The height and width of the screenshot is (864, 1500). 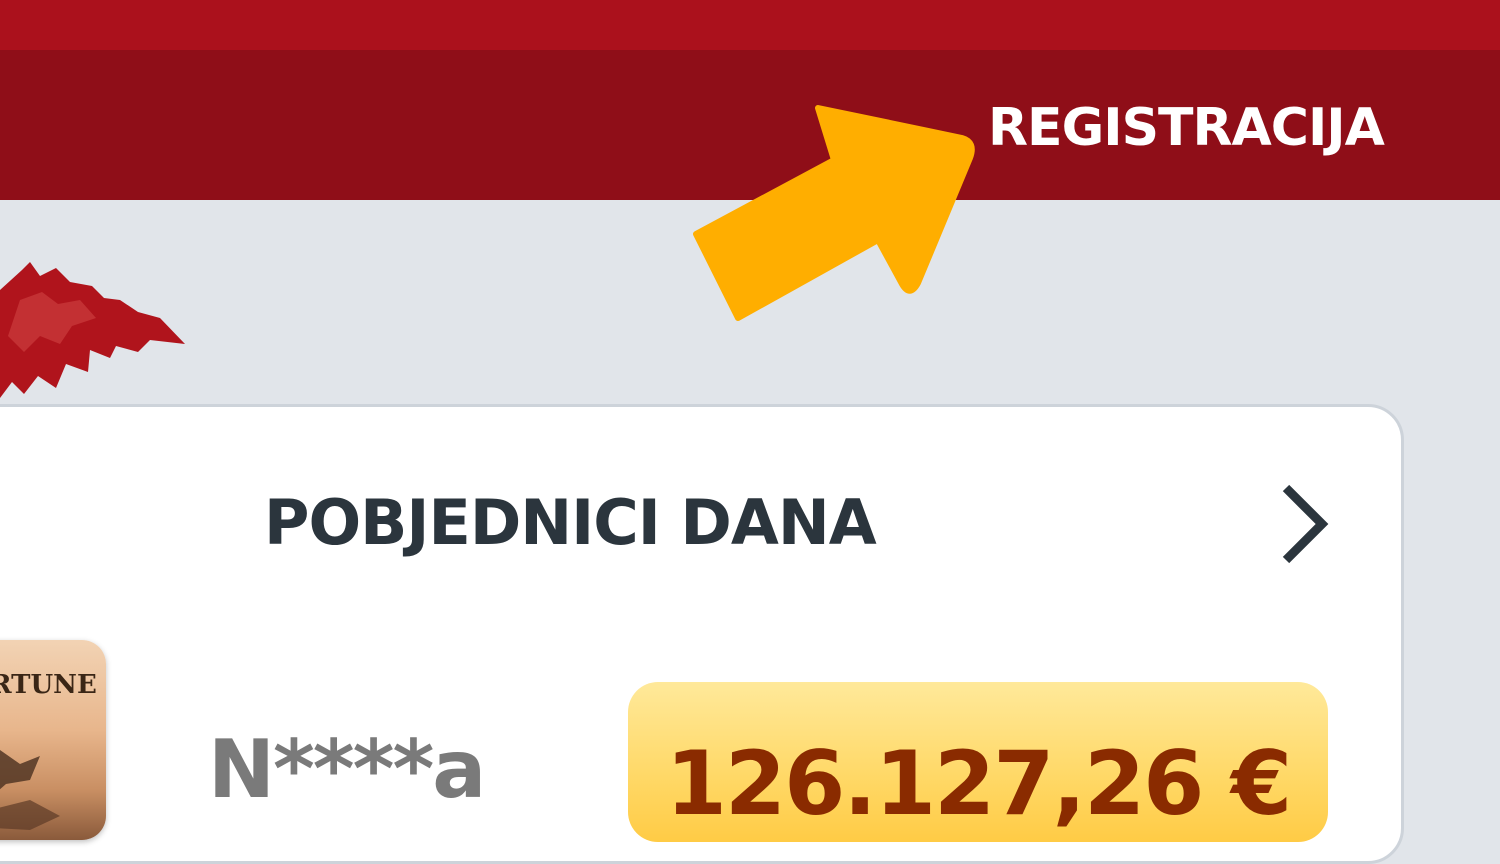 I want to click on amount-badge: 126.127,26 €, so click(x=978, y=762).